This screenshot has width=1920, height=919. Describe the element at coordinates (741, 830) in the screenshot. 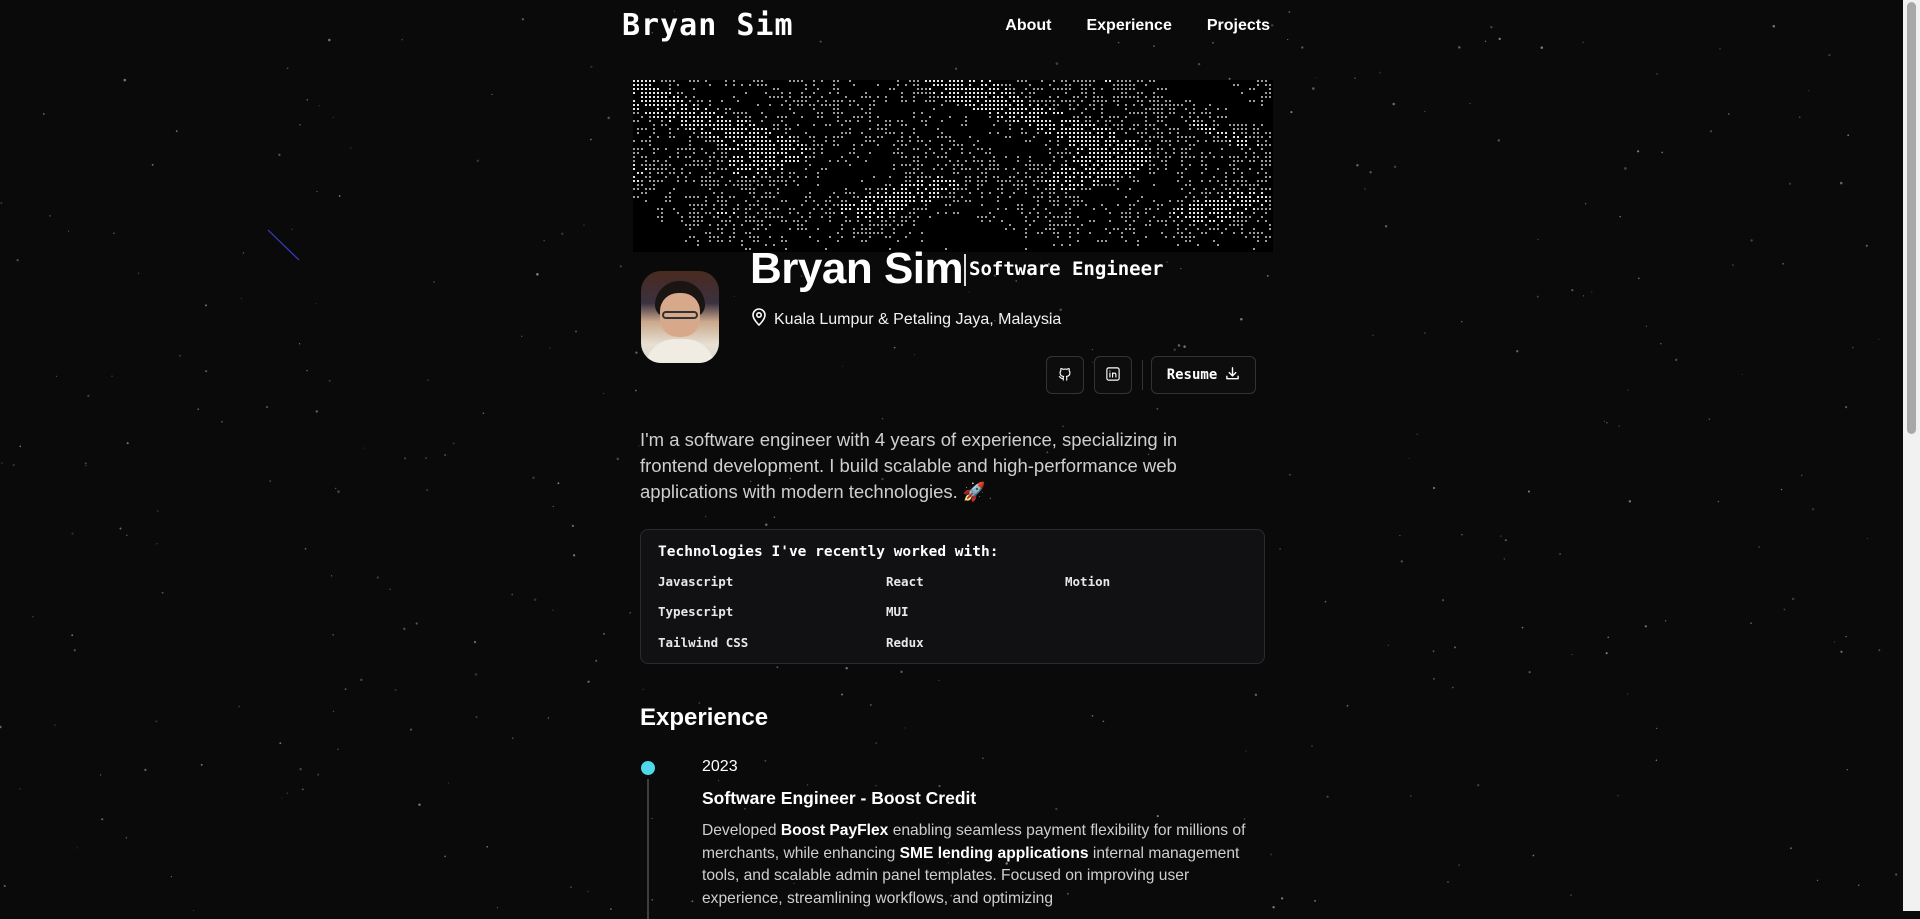

I see `desc-text: Developed` at that location.